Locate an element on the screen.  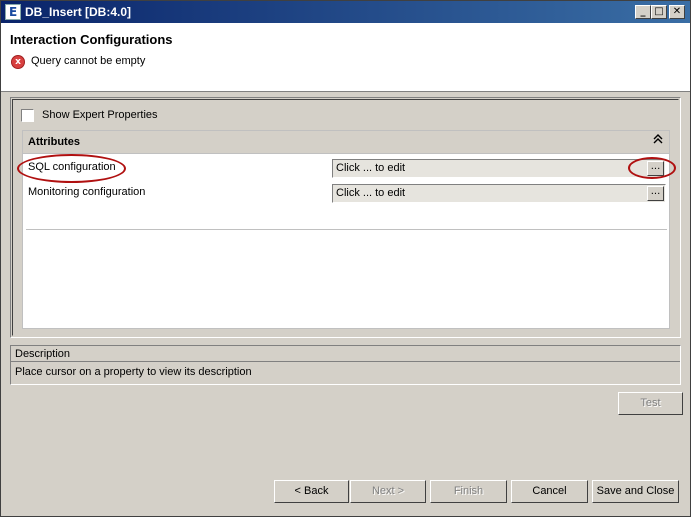
description-divider is located at coordinates (345, 361).